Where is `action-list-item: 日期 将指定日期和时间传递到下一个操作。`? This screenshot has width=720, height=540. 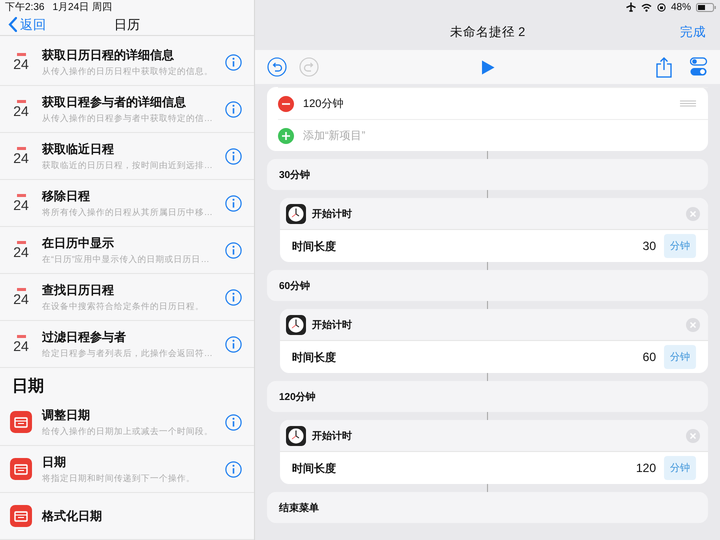 action-list-item: 日期 将指定日期和时间传递到下一个操作。 is located at coordinates (127, 469).